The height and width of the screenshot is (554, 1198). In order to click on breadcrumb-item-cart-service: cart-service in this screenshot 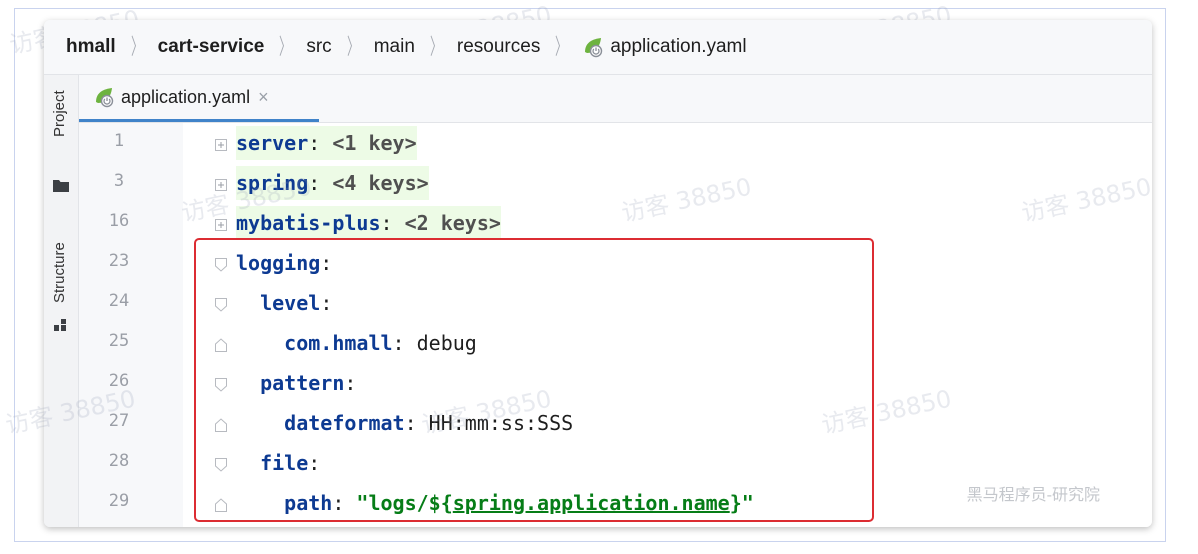, I will do `click(211, 47)`.